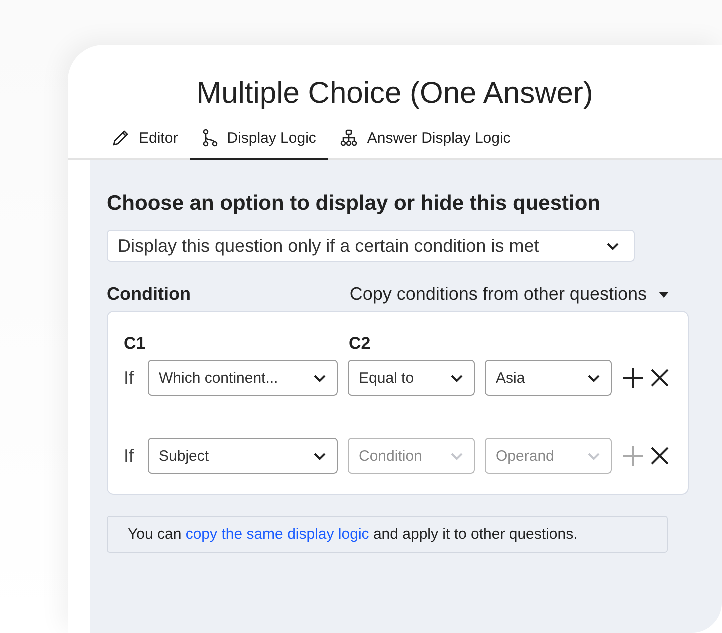 Image resolution: width=722 pixels, height=633 pixels. Describe the element at coordinates (149, 294) in the screenshot. I see `condition-label: Condition` at that location.